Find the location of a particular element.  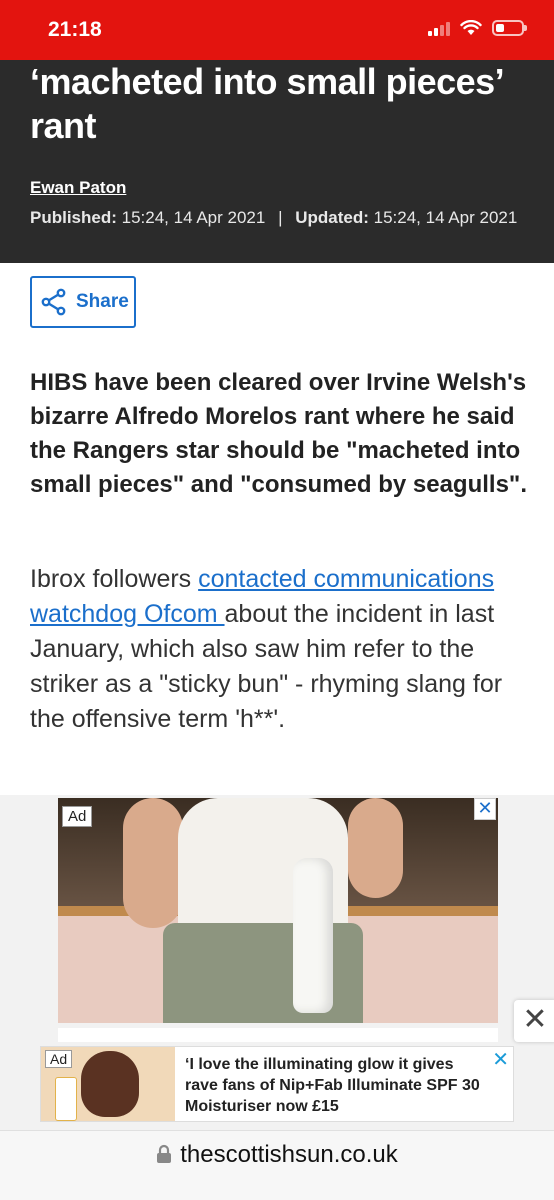

published-label: Published: is located at coordinates (73, 217).